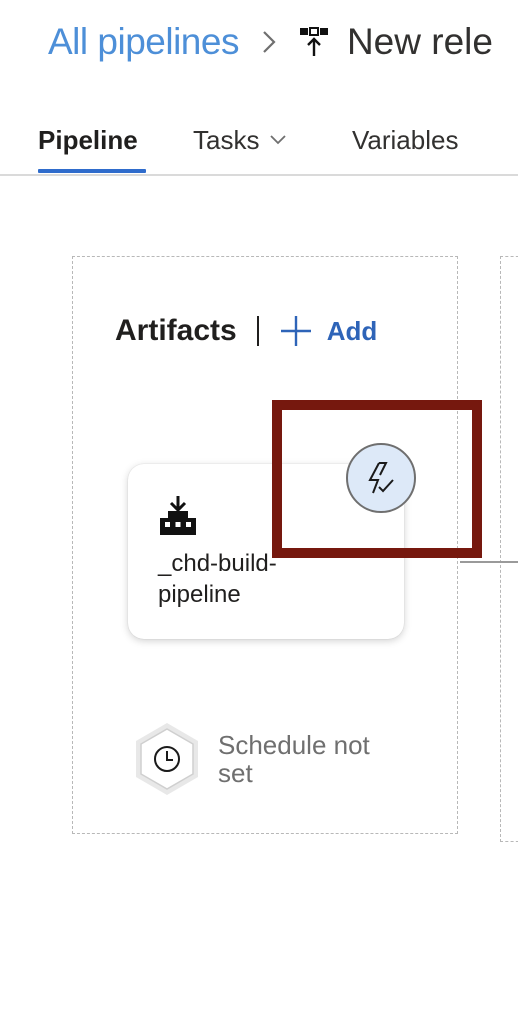 This screenshot has width=518, height=1028. I want to click on schedule-status-text: Schedule not set, so click(294, 759).